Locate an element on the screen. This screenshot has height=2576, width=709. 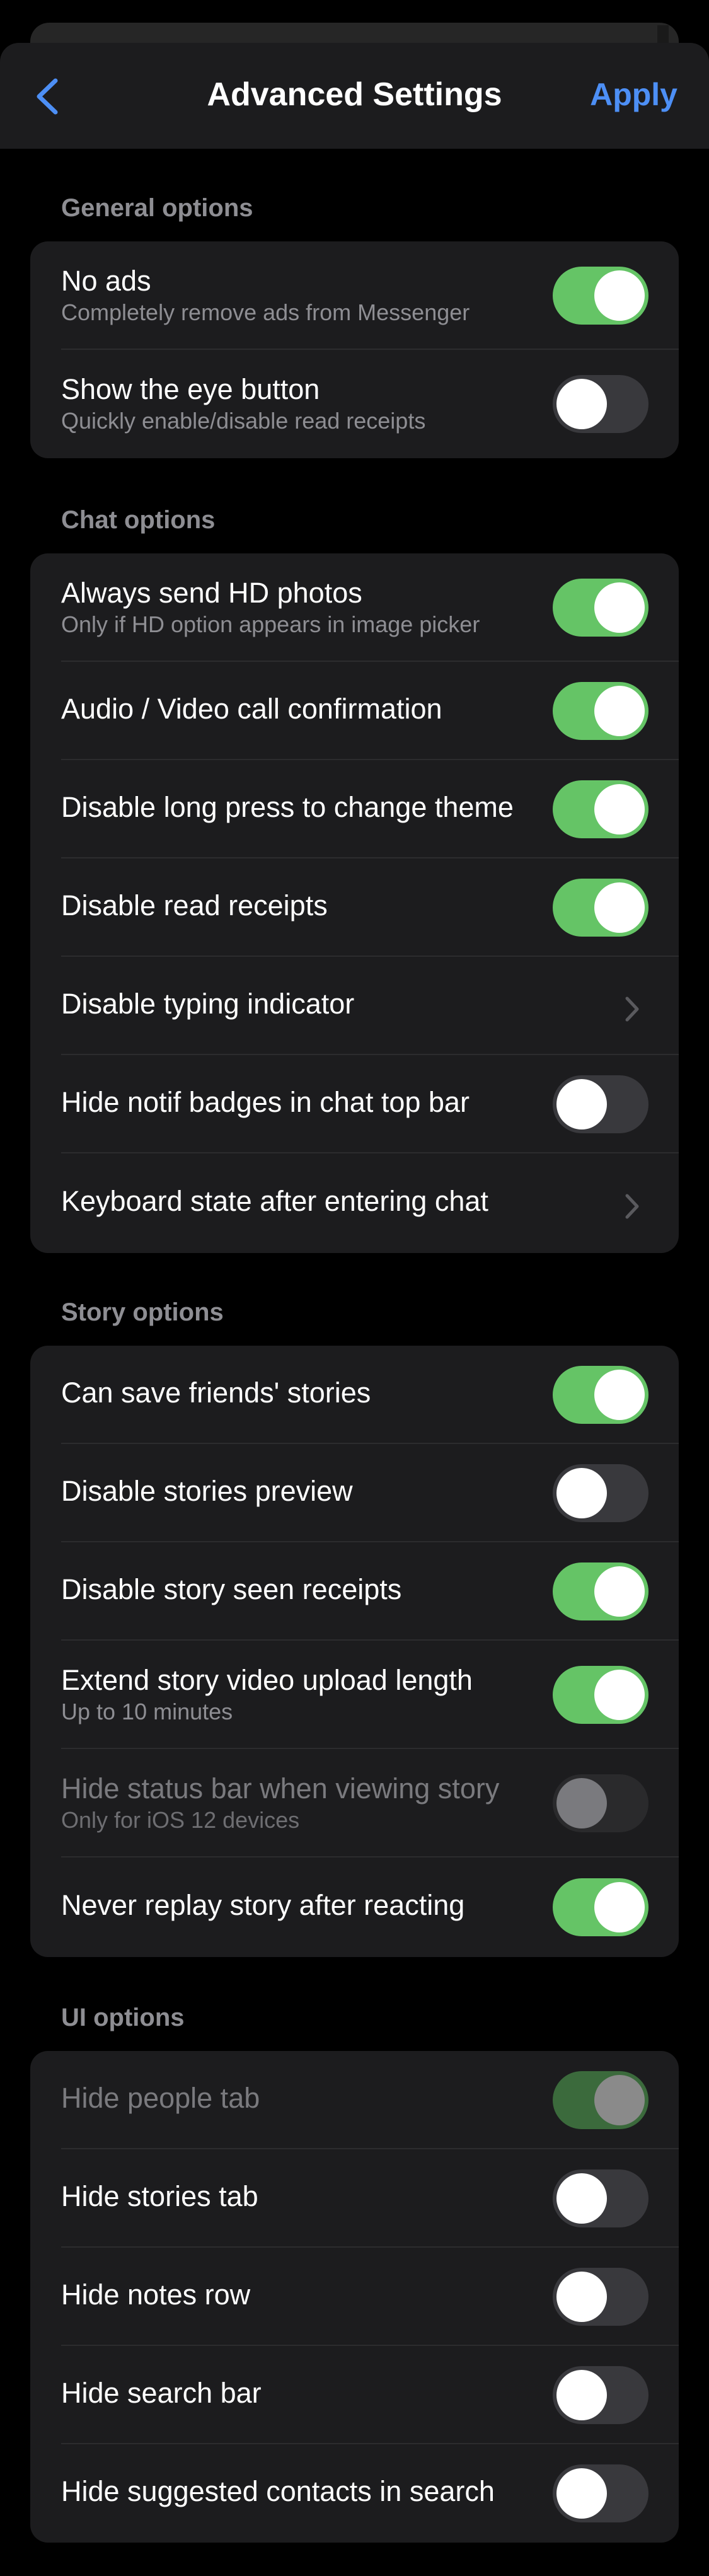
setting-row-hide-suggested-contacts-in-search: Hide suggested contacts in search is located at coordinates (354, 2493).